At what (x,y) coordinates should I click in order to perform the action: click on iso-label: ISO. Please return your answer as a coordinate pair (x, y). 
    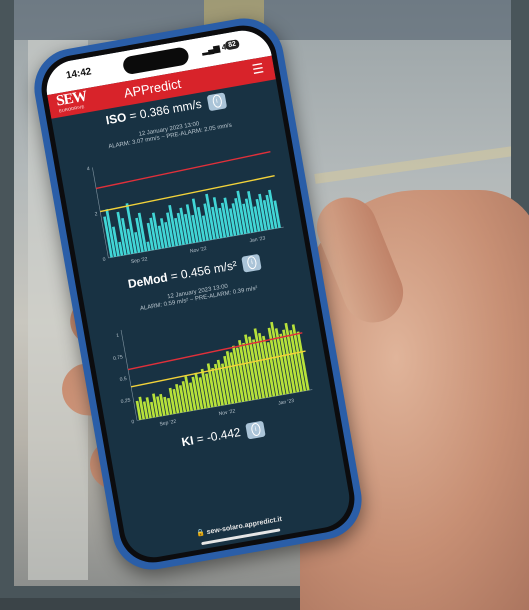
    Looking at the image, I should click on (116, 119).